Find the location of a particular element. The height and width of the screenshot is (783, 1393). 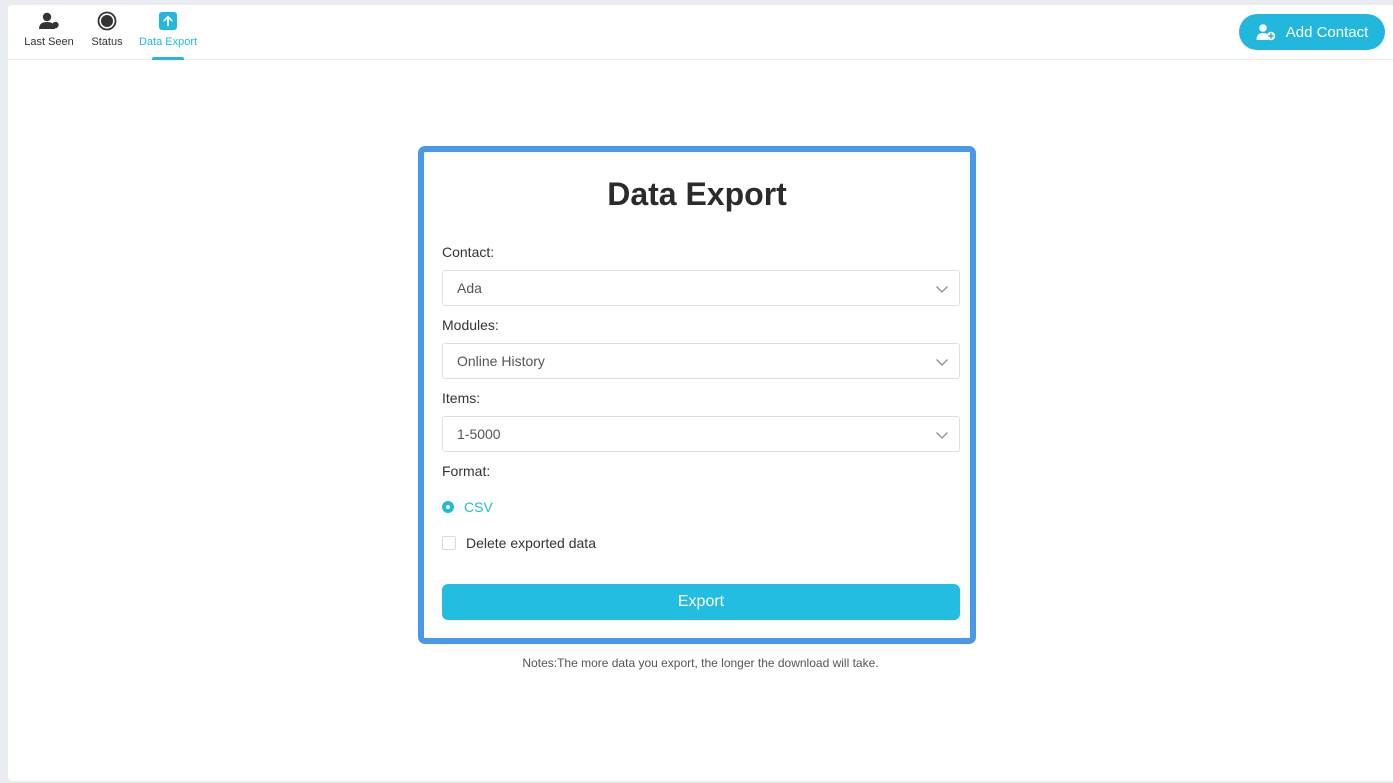

items-select: 1-5000 is located at coordinates (701, 434).